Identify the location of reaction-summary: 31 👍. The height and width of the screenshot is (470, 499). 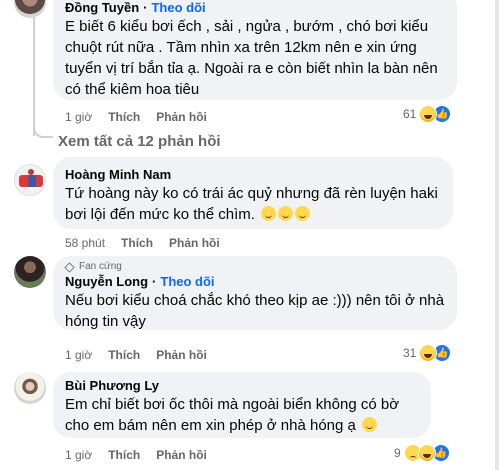
(427, 353).